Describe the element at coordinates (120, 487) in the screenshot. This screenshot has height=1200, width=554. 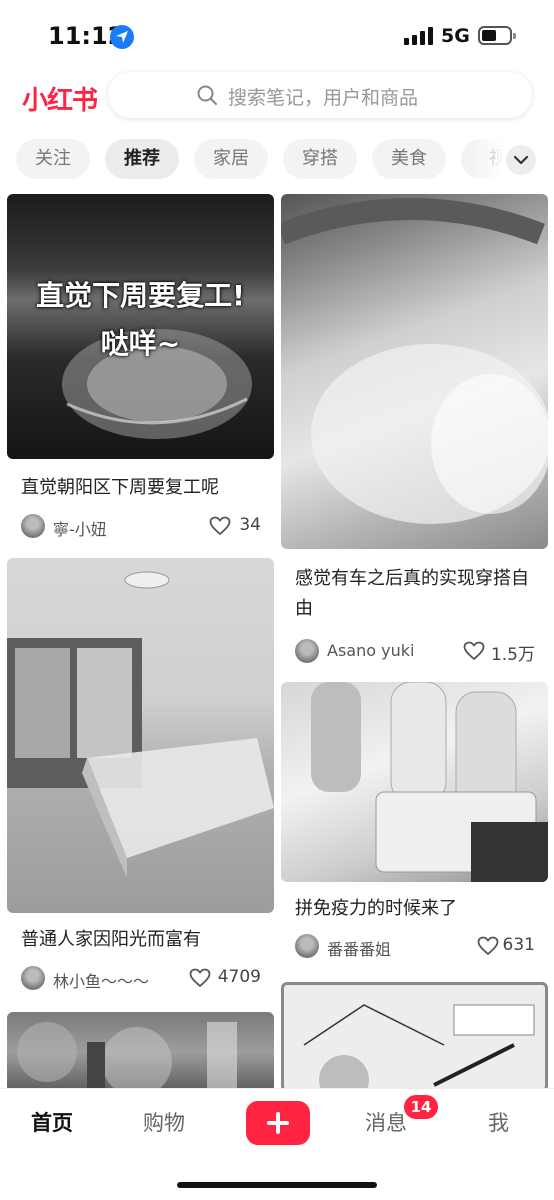
I see `card-title: 直觉朝阳区下周要复工呢` at that location.